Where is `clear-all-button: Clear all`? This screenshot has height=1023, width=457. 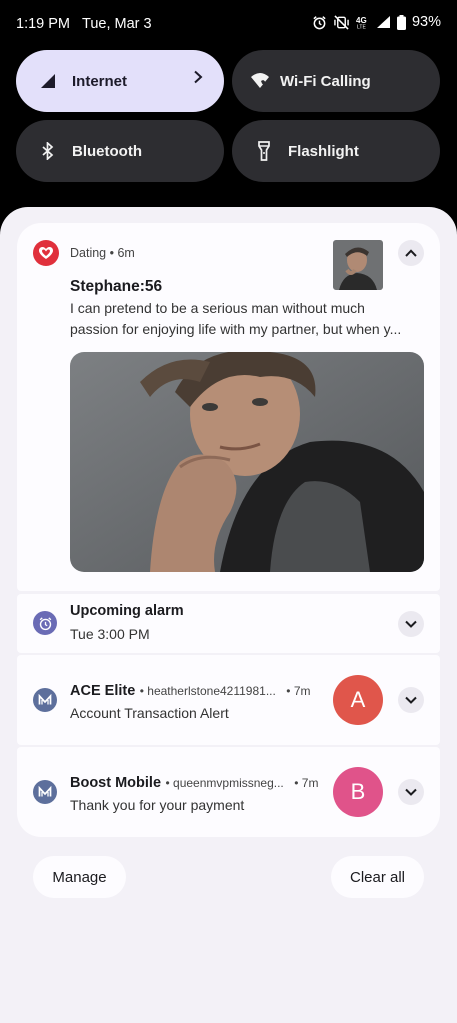 clear-all-button: Clear all is located at coordinates (377, 877).